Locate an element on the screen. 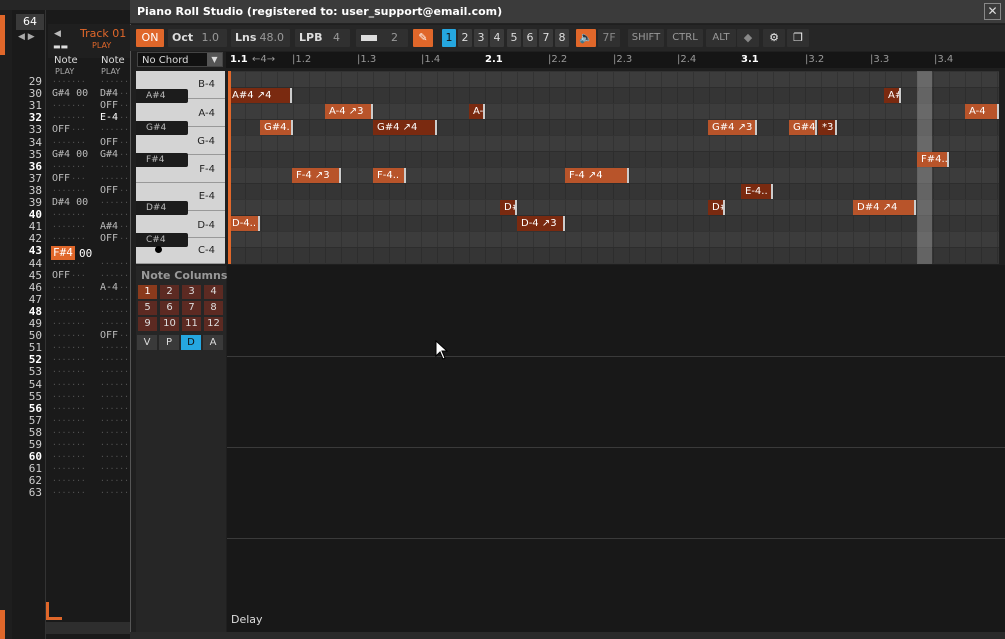  pattern-nav-icon: ◀ ▶ is located at coordinates (26, 37).